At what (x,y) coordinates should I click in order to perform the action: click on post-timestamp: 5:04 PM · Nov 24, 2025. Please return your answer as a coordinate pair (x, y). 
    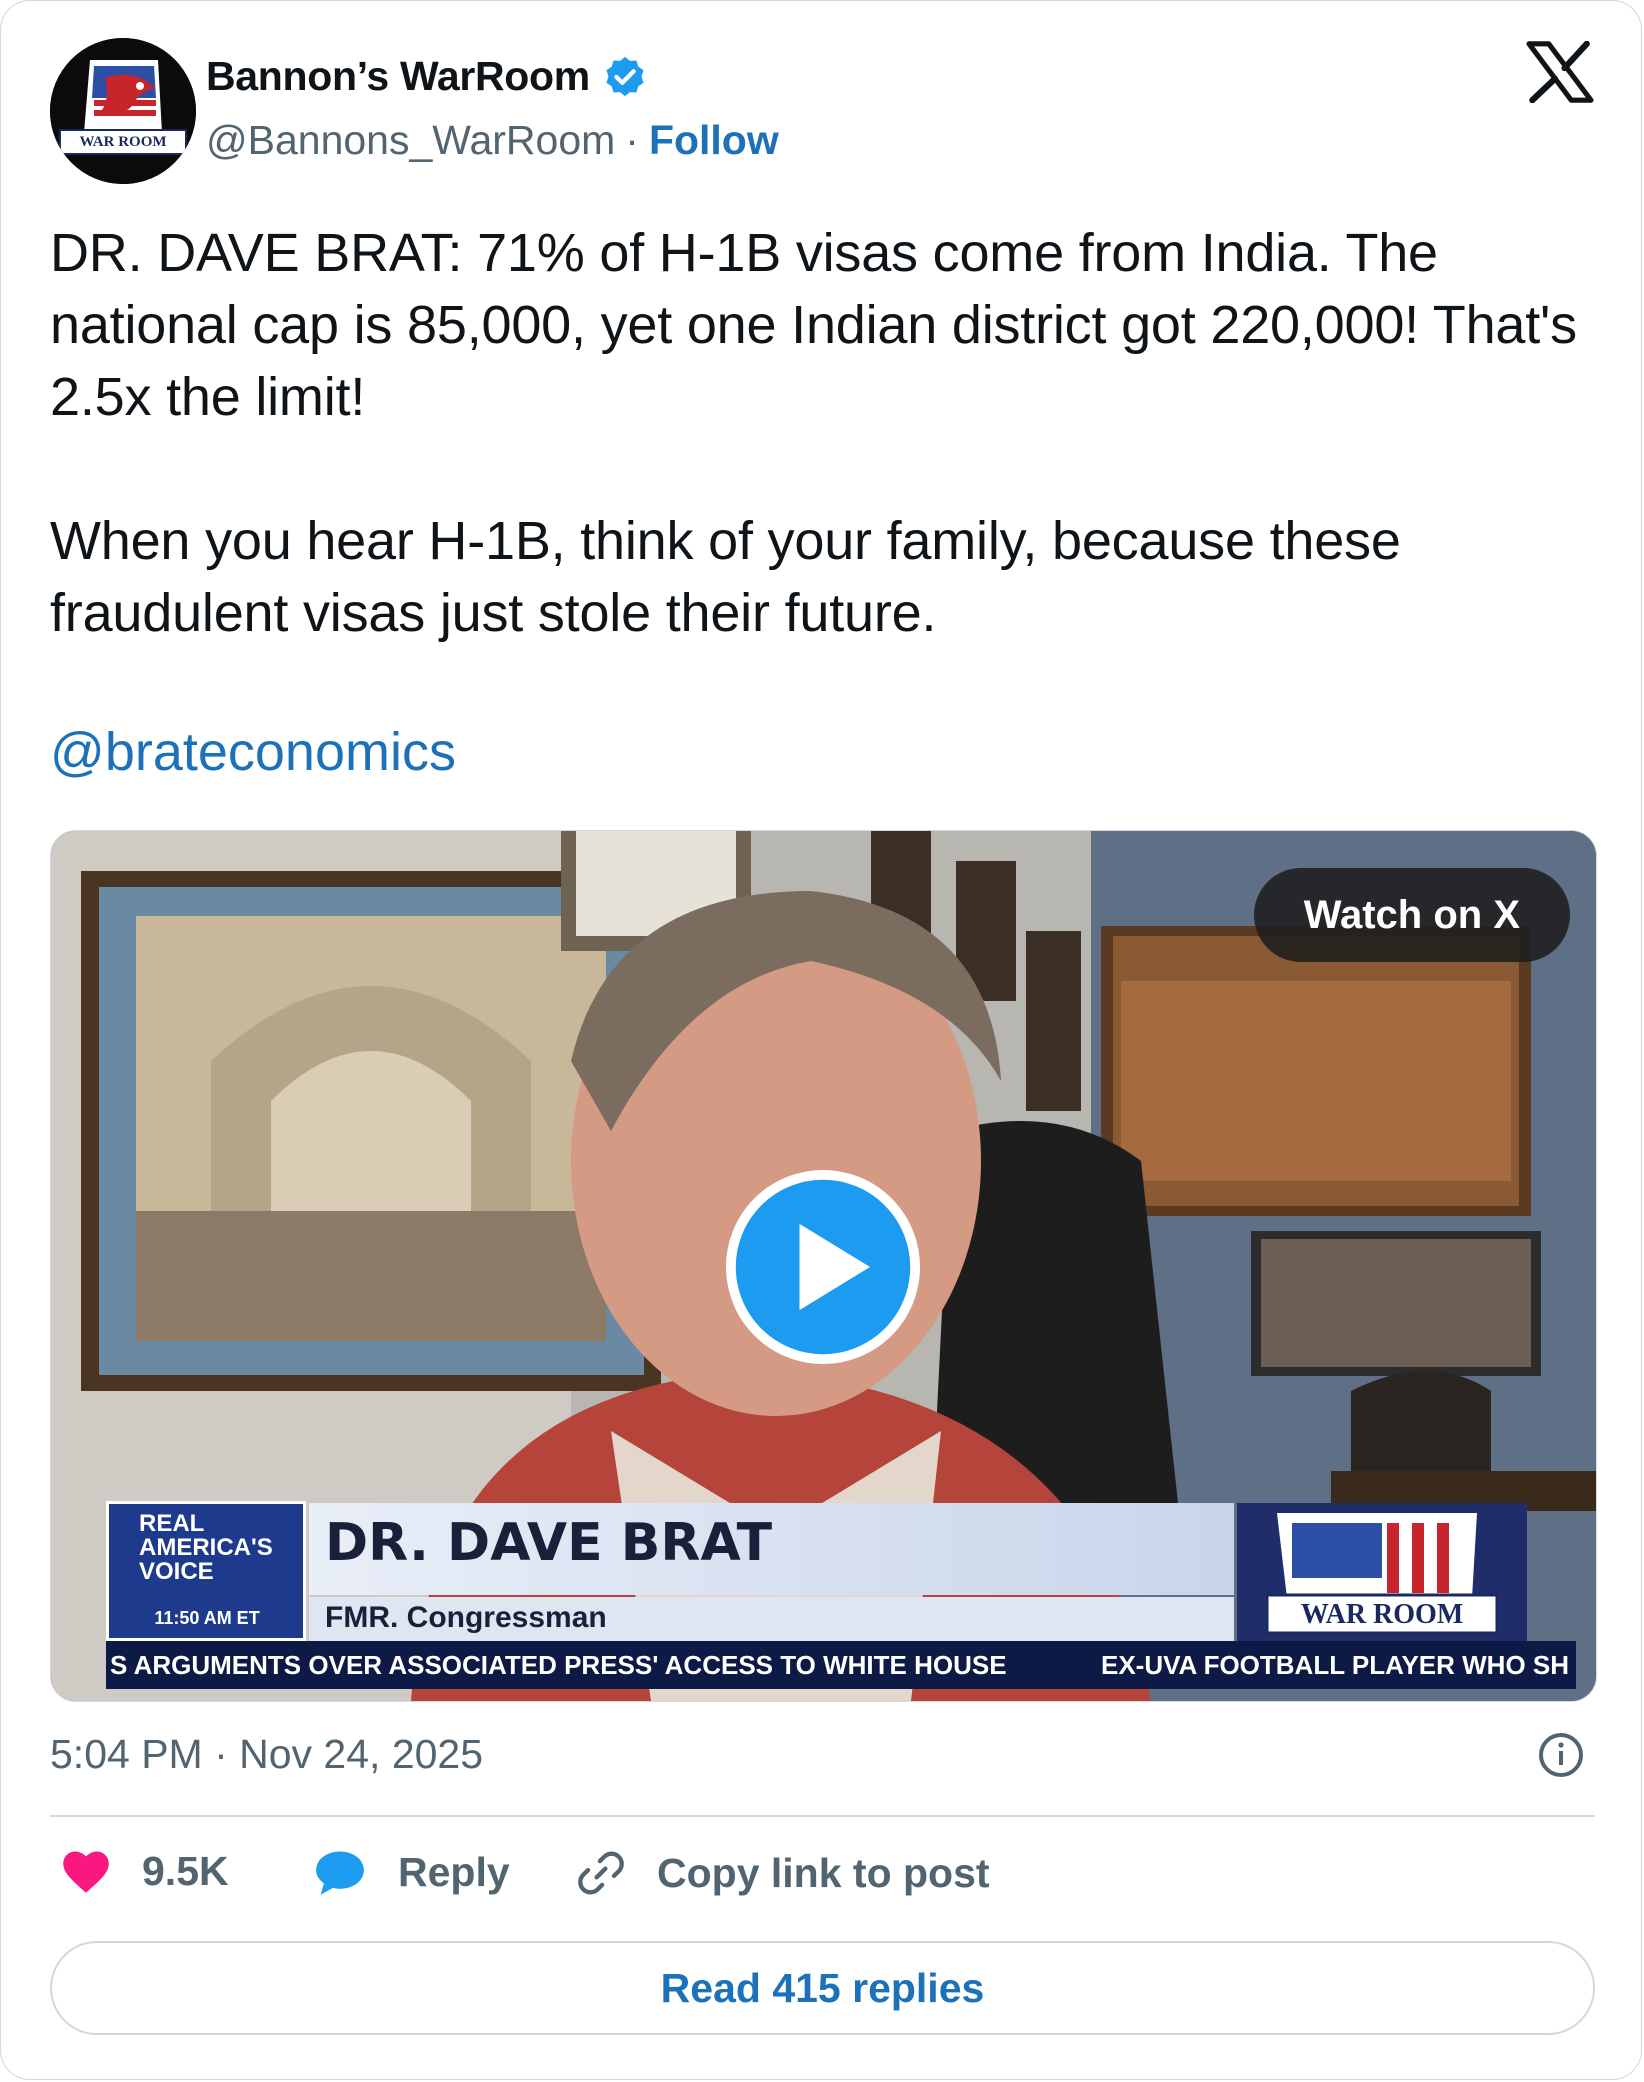
    Looking at the image, I should click on (266, 1754).